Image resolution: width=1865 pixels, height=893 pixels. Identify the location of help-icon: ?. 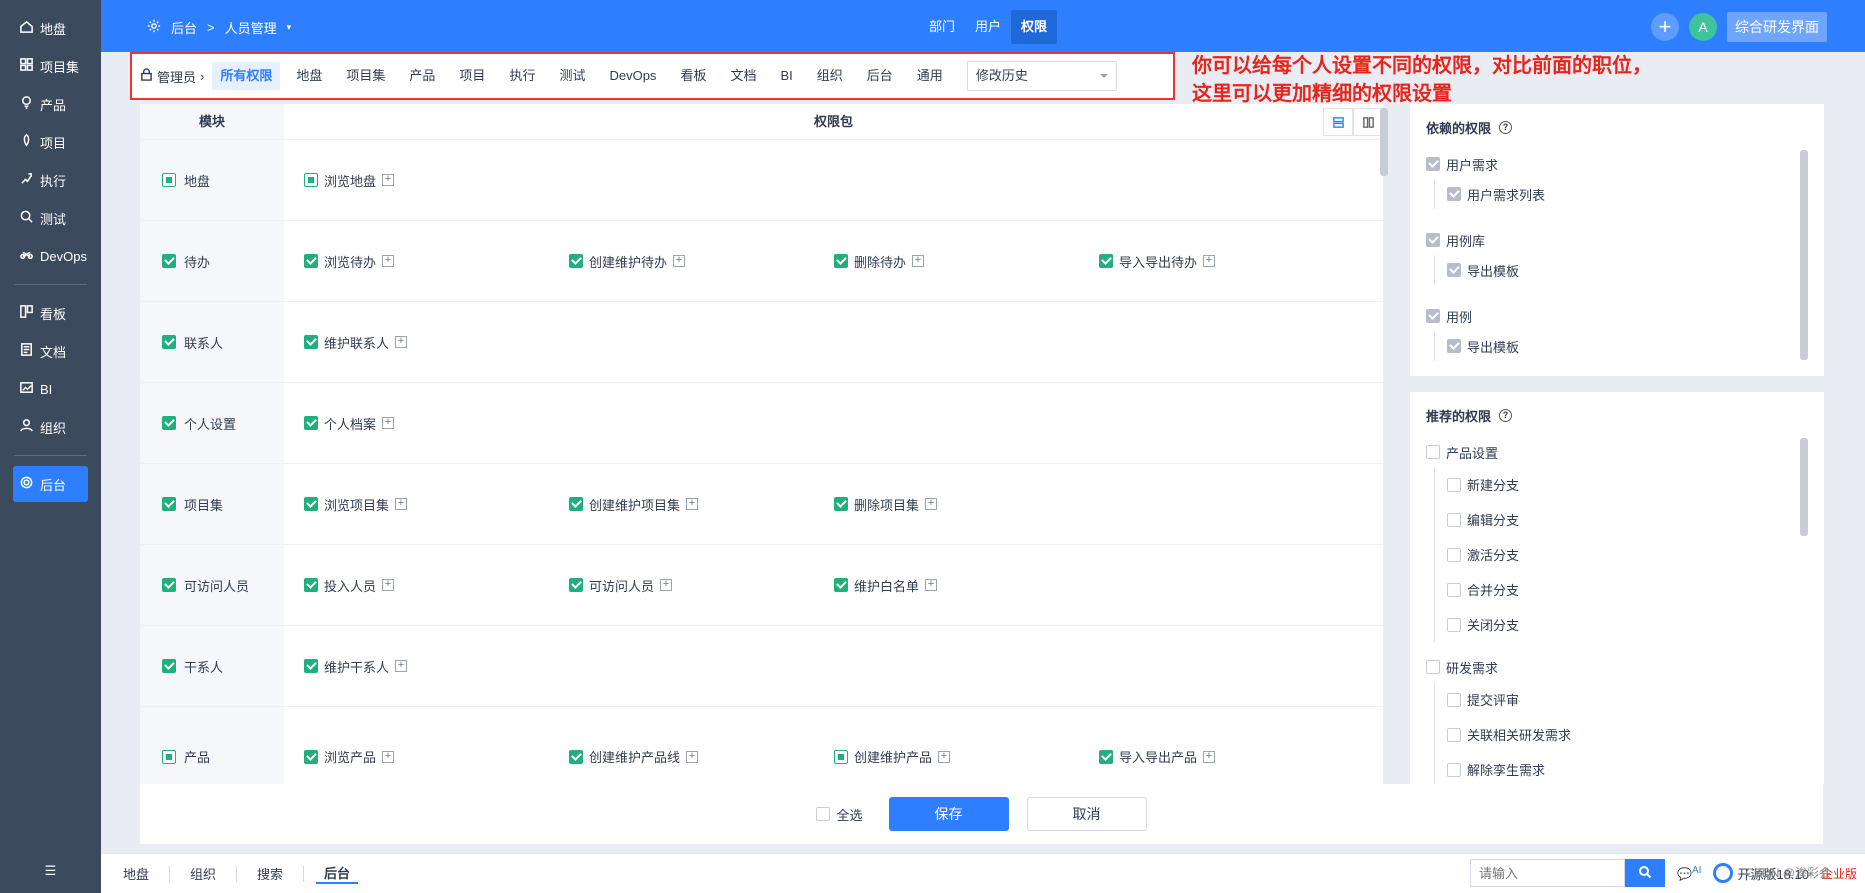
(1506, 415).